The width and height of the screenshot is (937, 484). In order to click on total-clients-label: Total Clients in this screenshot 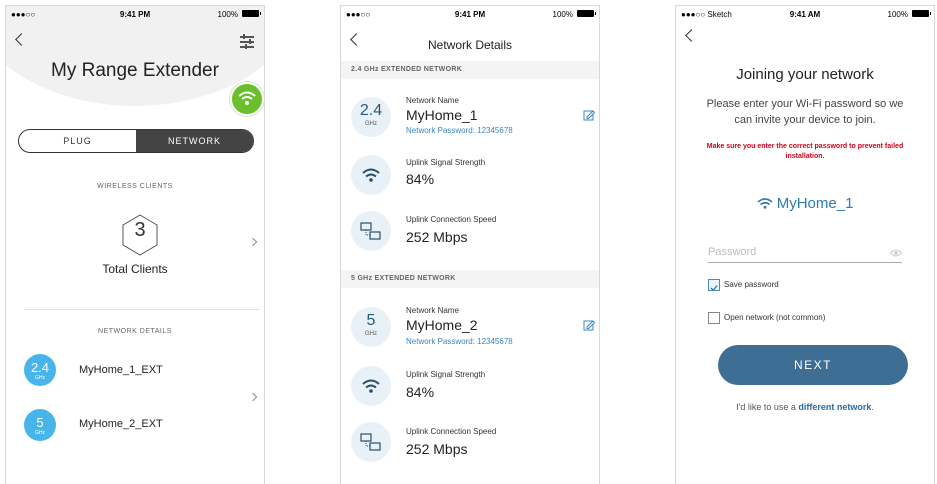, I will do `click(135, 269)`.